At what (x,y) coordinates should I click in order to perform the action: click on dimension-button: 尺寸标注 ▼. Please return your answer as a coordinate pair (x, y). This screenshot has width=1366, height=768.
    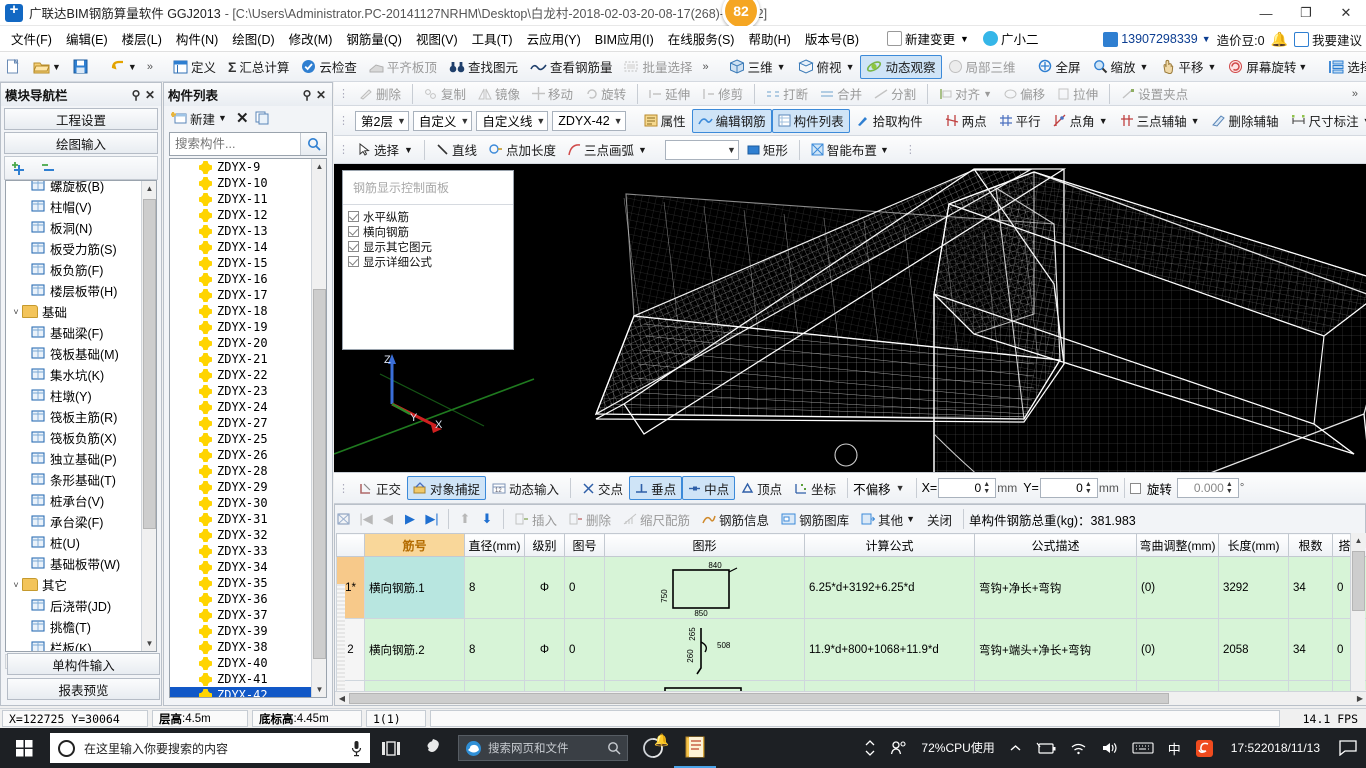
    Looking at the image, I should click on (1325, 121).